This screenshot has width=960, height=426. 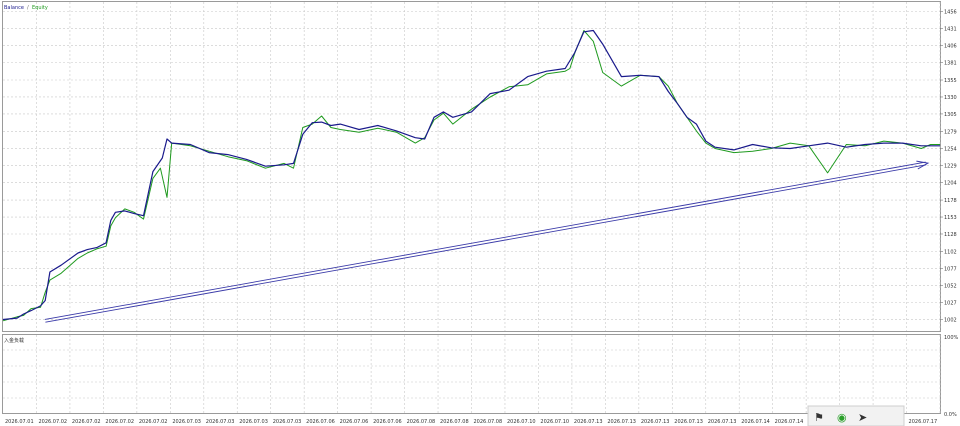 What do you see at coordinates (950, 415) in the screenshot?
I see `sub-panel-ybottom: 0.0%` at bounding box center [950, 415].